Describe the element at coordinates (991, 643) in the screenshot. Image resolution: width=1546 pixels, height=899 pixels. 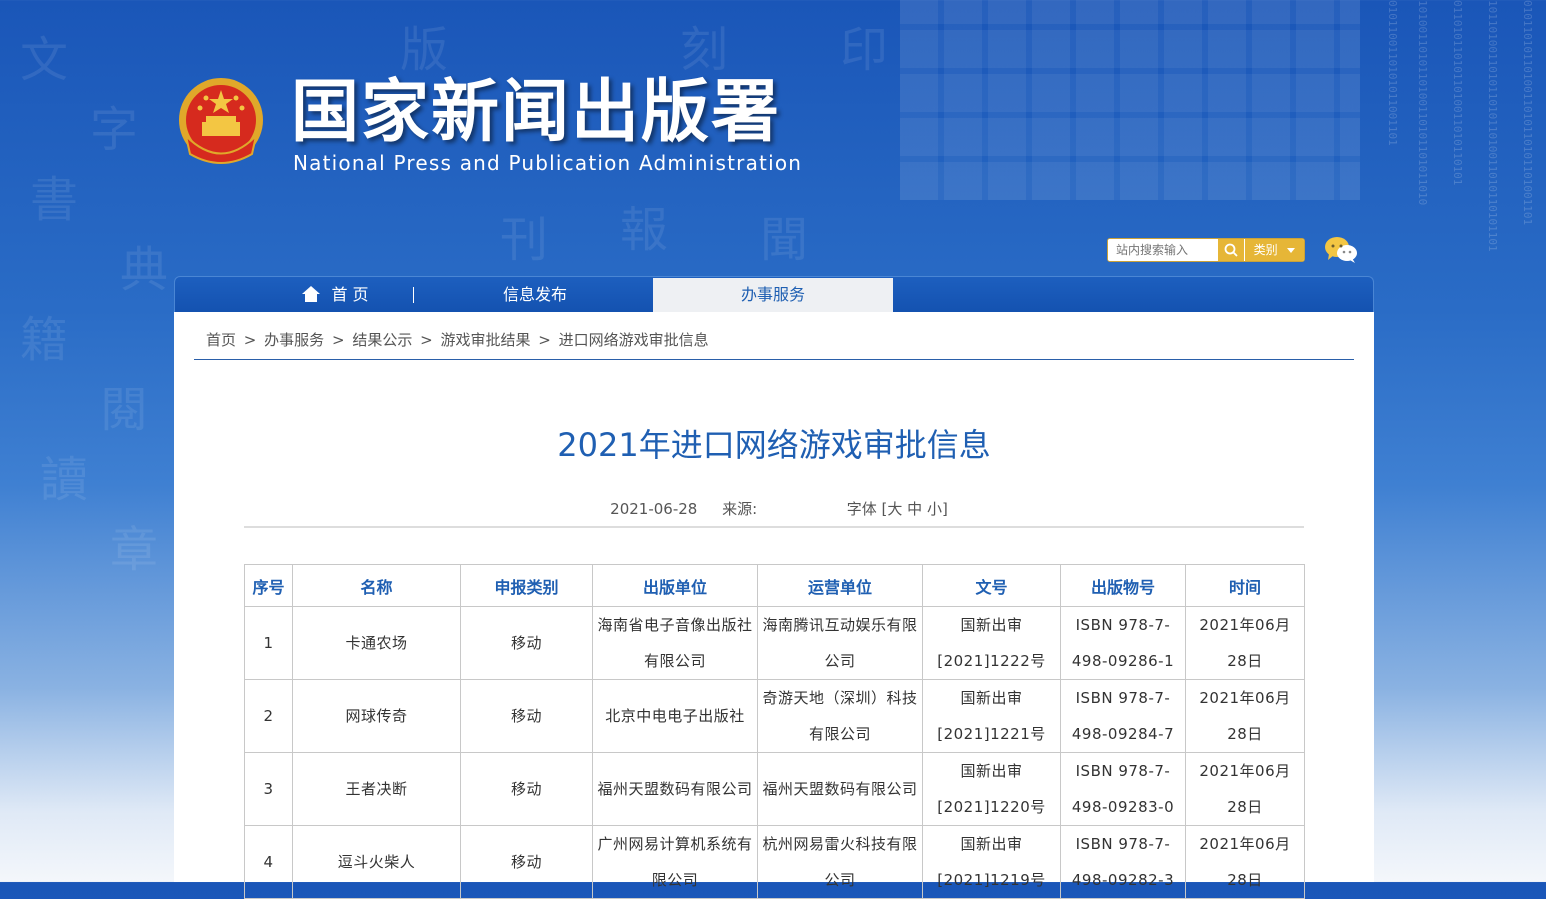
I see `cell-doc-number: 国新出审[2021]1222号` at that location.